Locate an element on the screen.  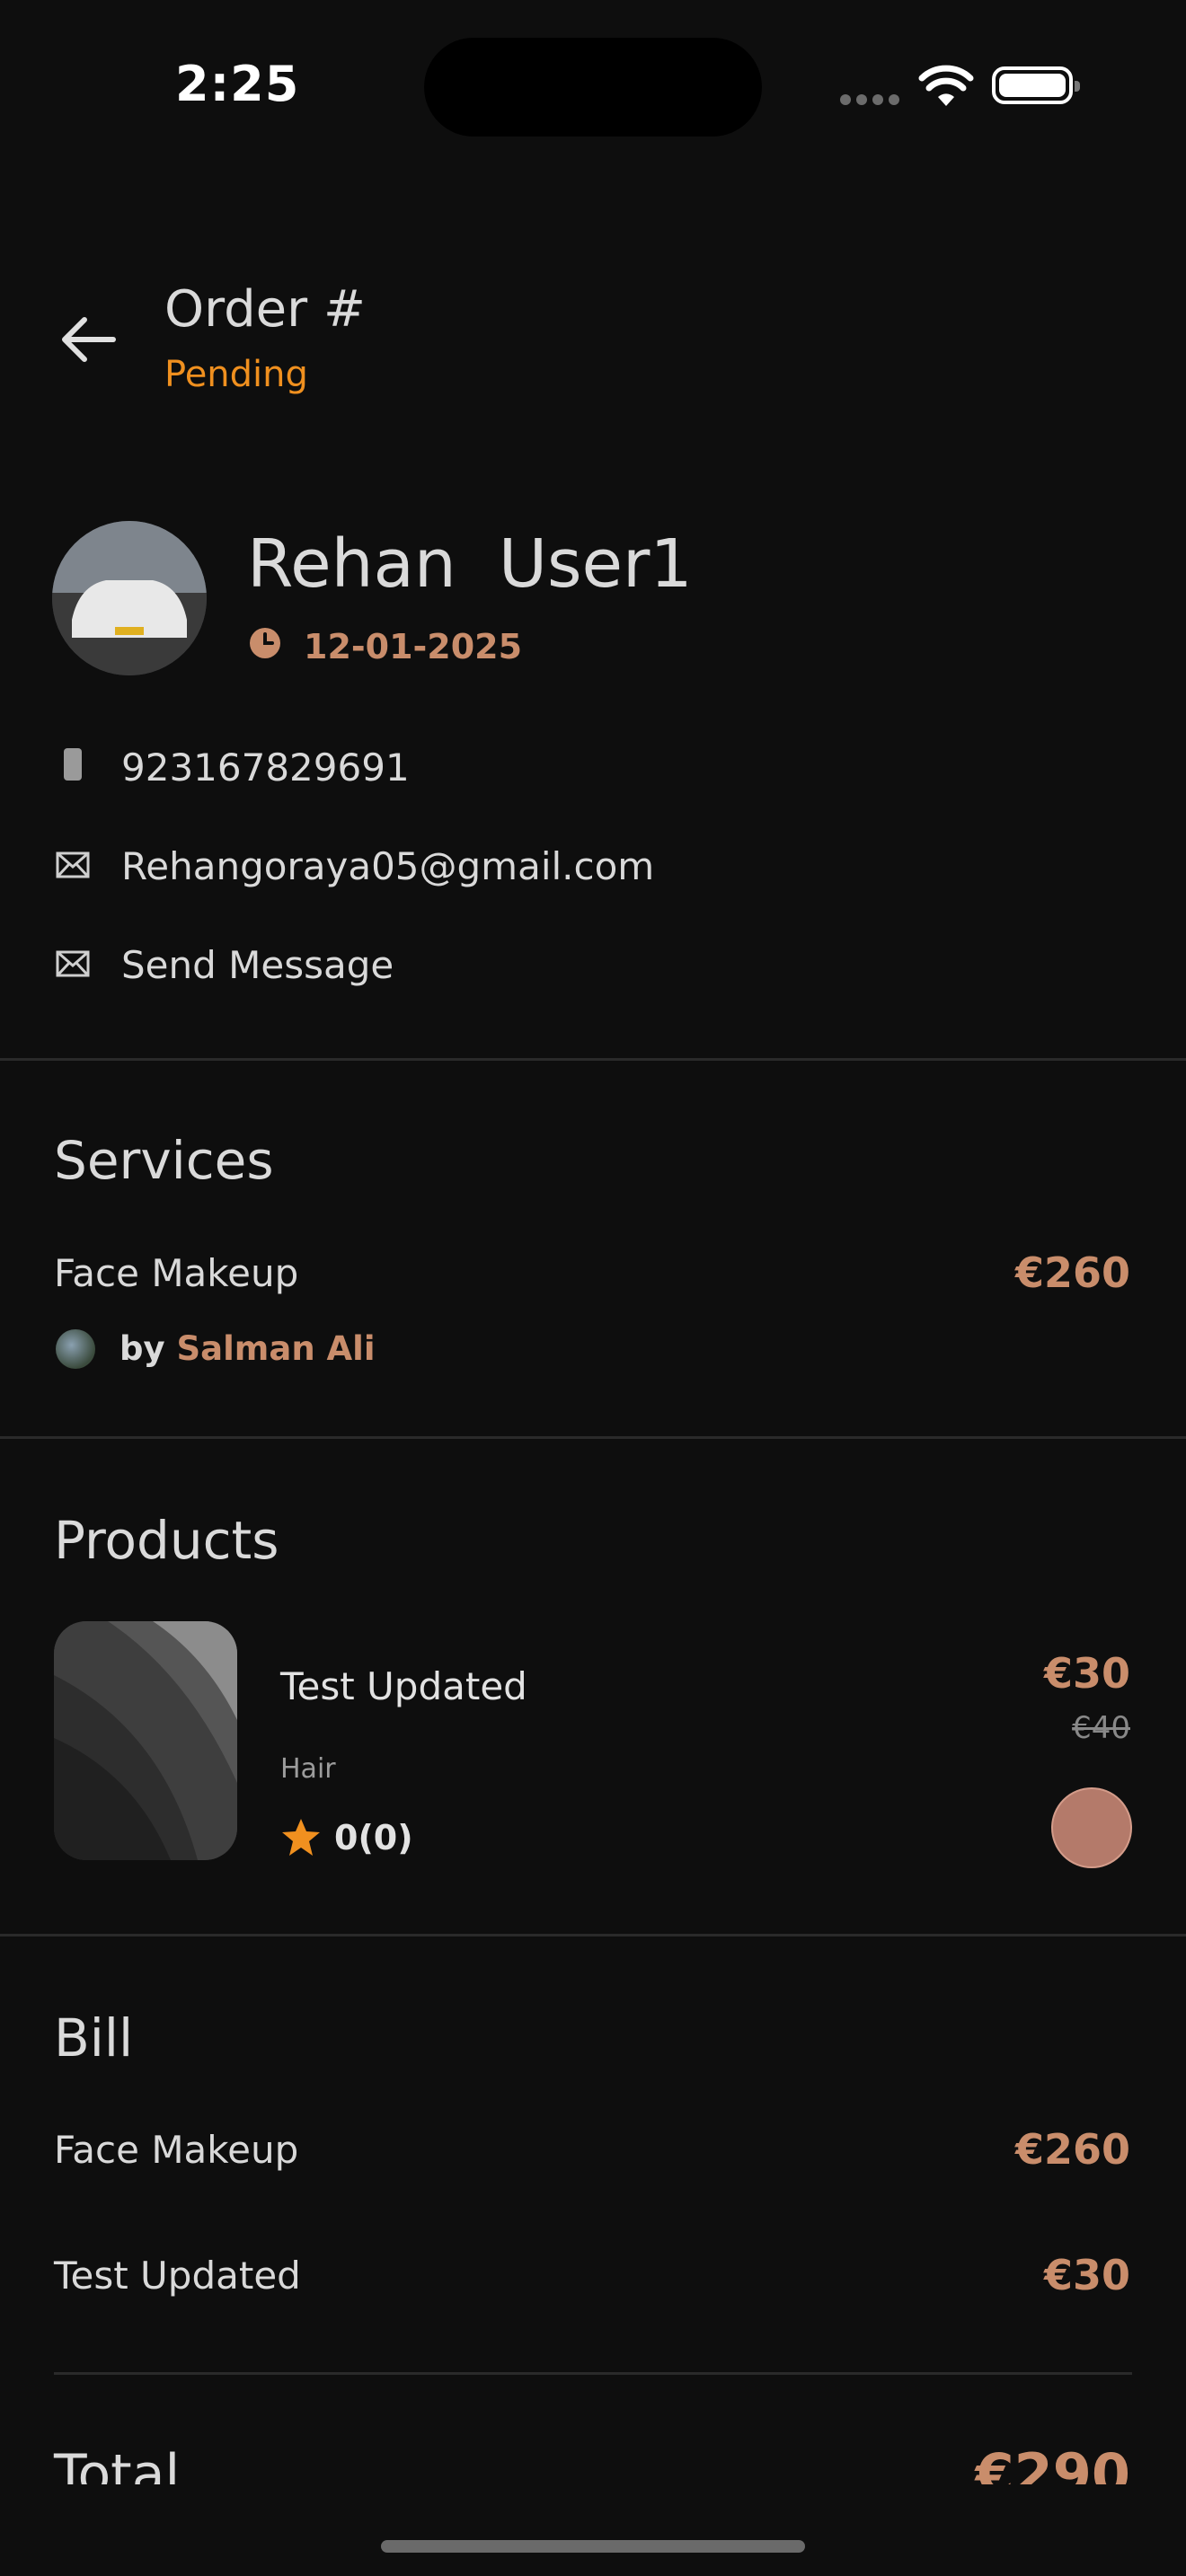
bill-line-label: Face Makeup is located at coordinates (176, 2150).